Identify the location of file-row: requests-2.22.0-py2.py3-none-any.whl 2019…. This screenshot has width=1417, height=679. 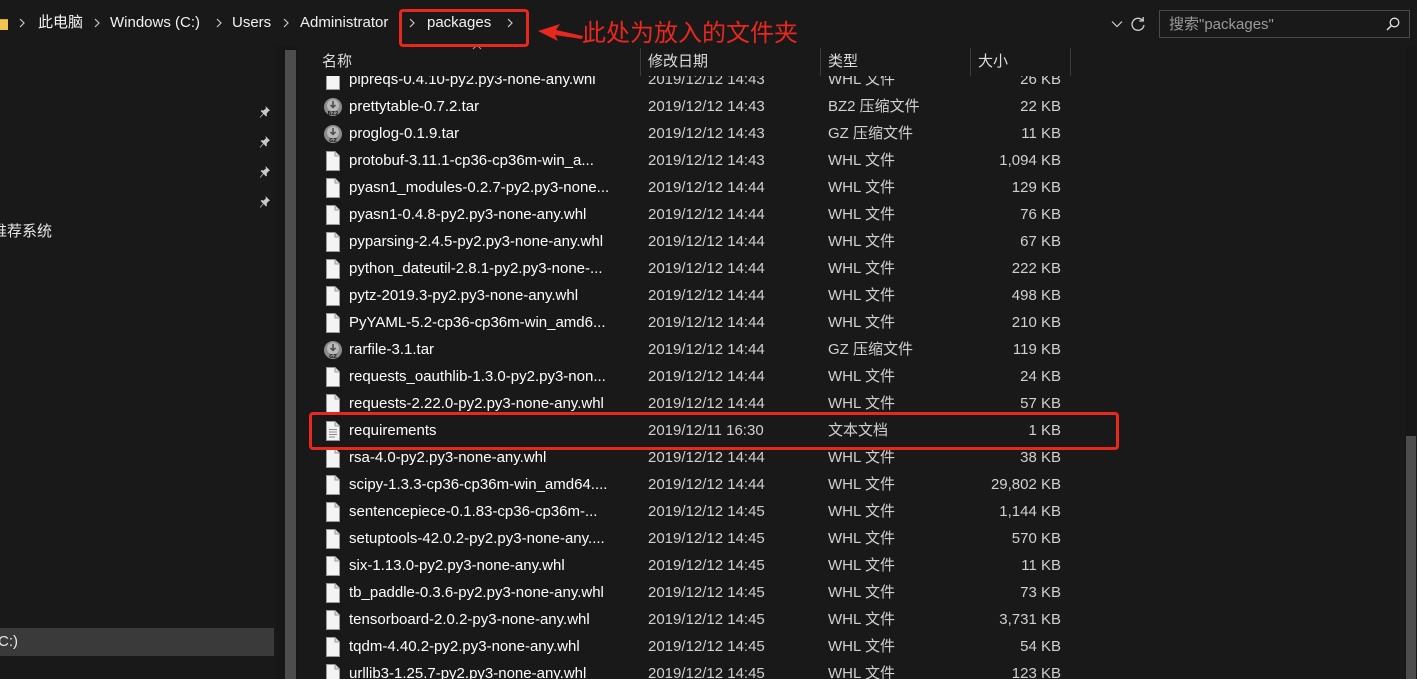
(851, 403).